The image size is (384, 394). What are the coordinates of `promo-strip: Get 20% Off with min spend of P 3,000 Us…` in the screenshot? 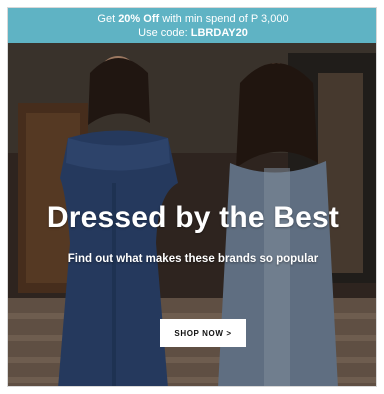 It's located at (192, 25).